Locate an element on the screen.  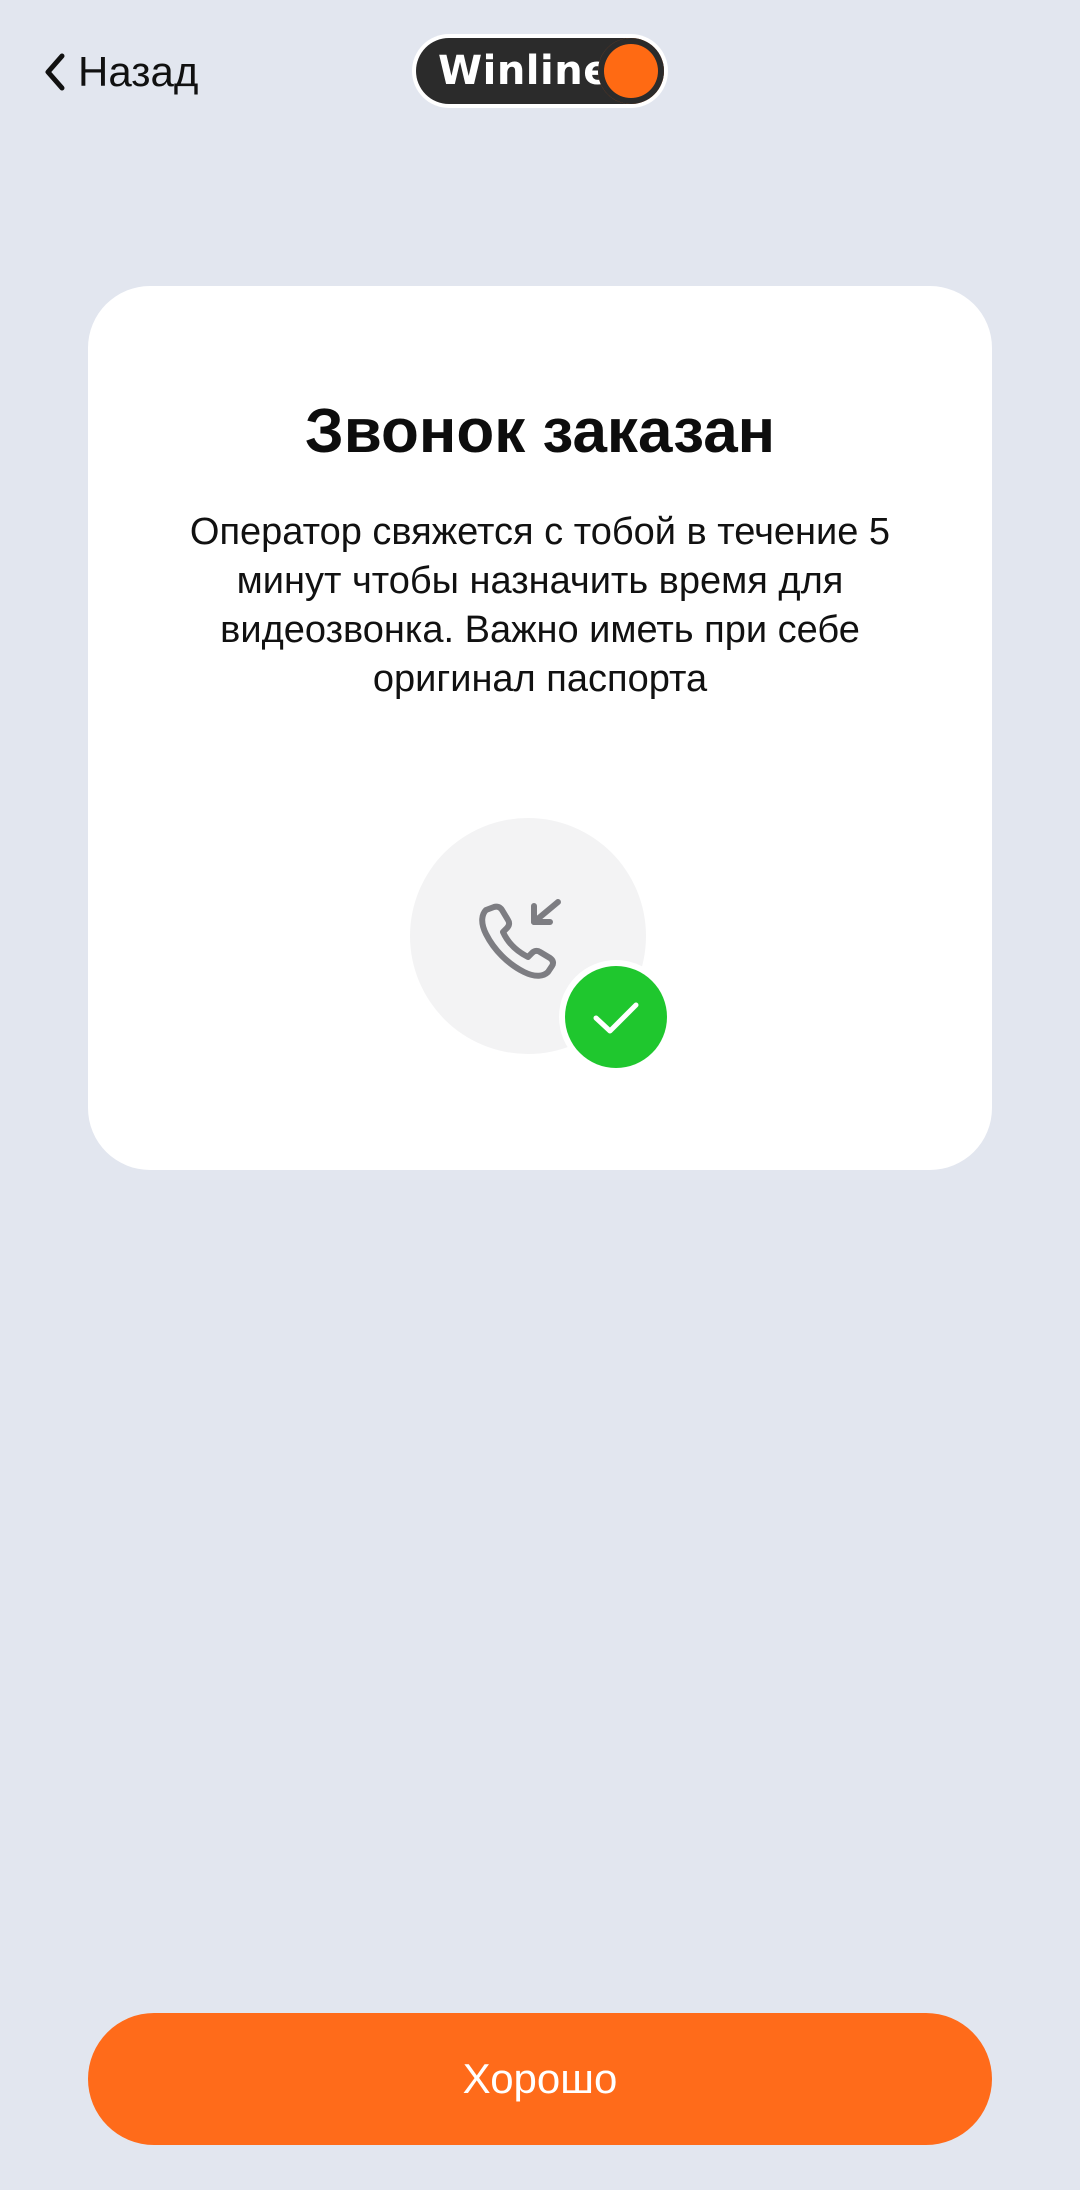
ok-button-label: Хорошо is located at coordinates (540, 2078).